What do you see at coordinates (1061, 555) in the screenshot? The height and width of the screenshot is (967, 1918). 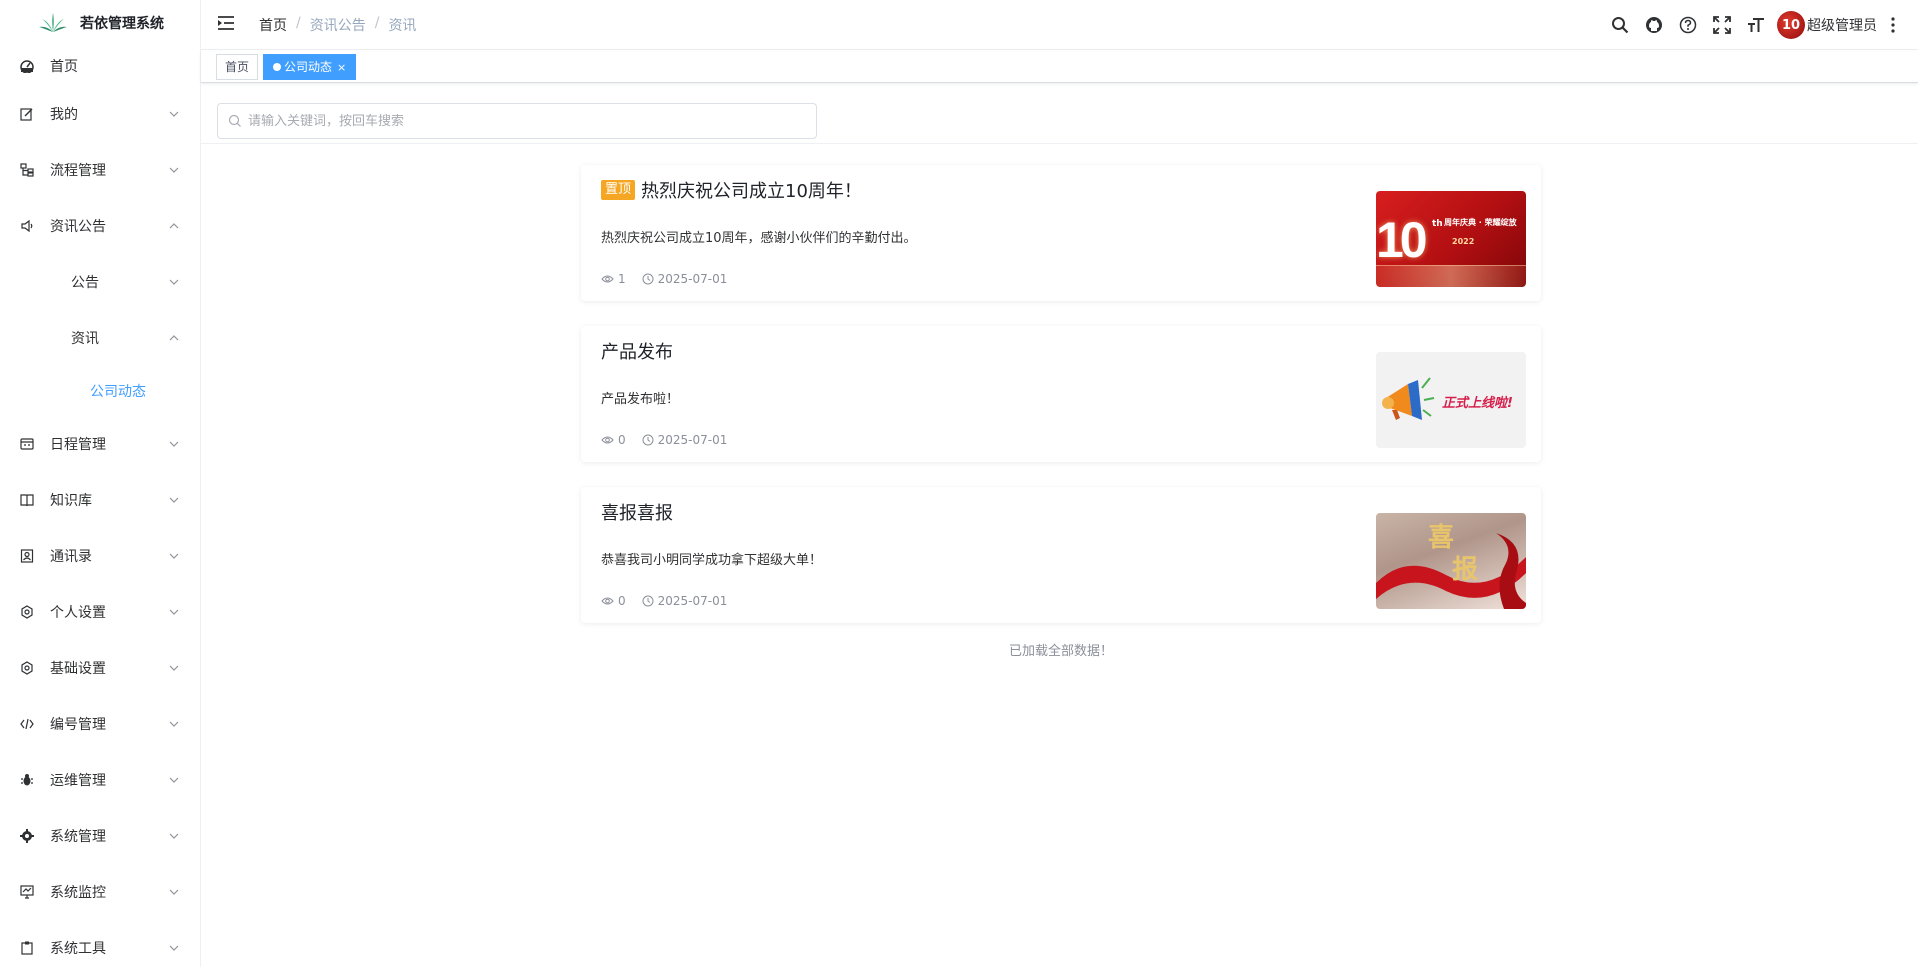 I see `article-card: 喜报喜报 恭喜我司小明同学成功拿下超级大单！ 0 2025-07-01 喜 报` at bounding box center [1061, 555].